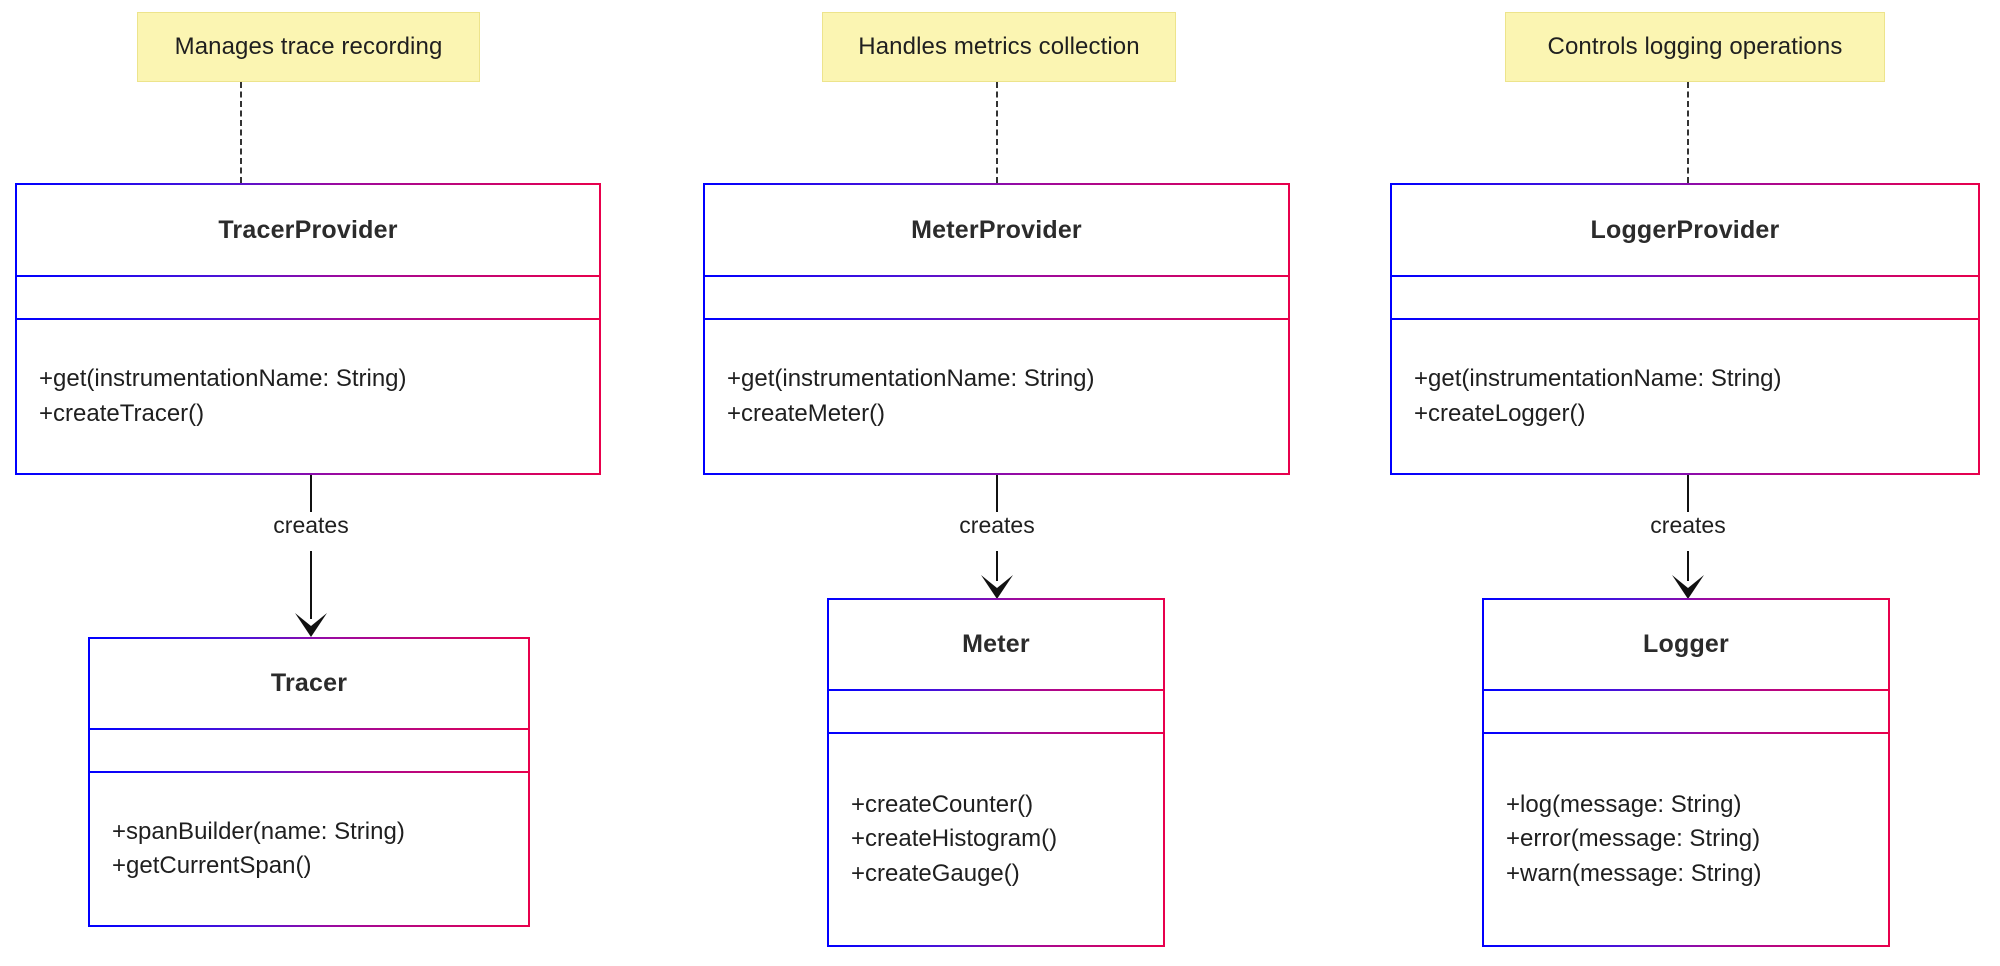 The width and height of the screenshot is (2000, 966). Describe the element at coordinates (1624, 805) in the screenshot. I see `class-method: +log(message: String)` at that location.